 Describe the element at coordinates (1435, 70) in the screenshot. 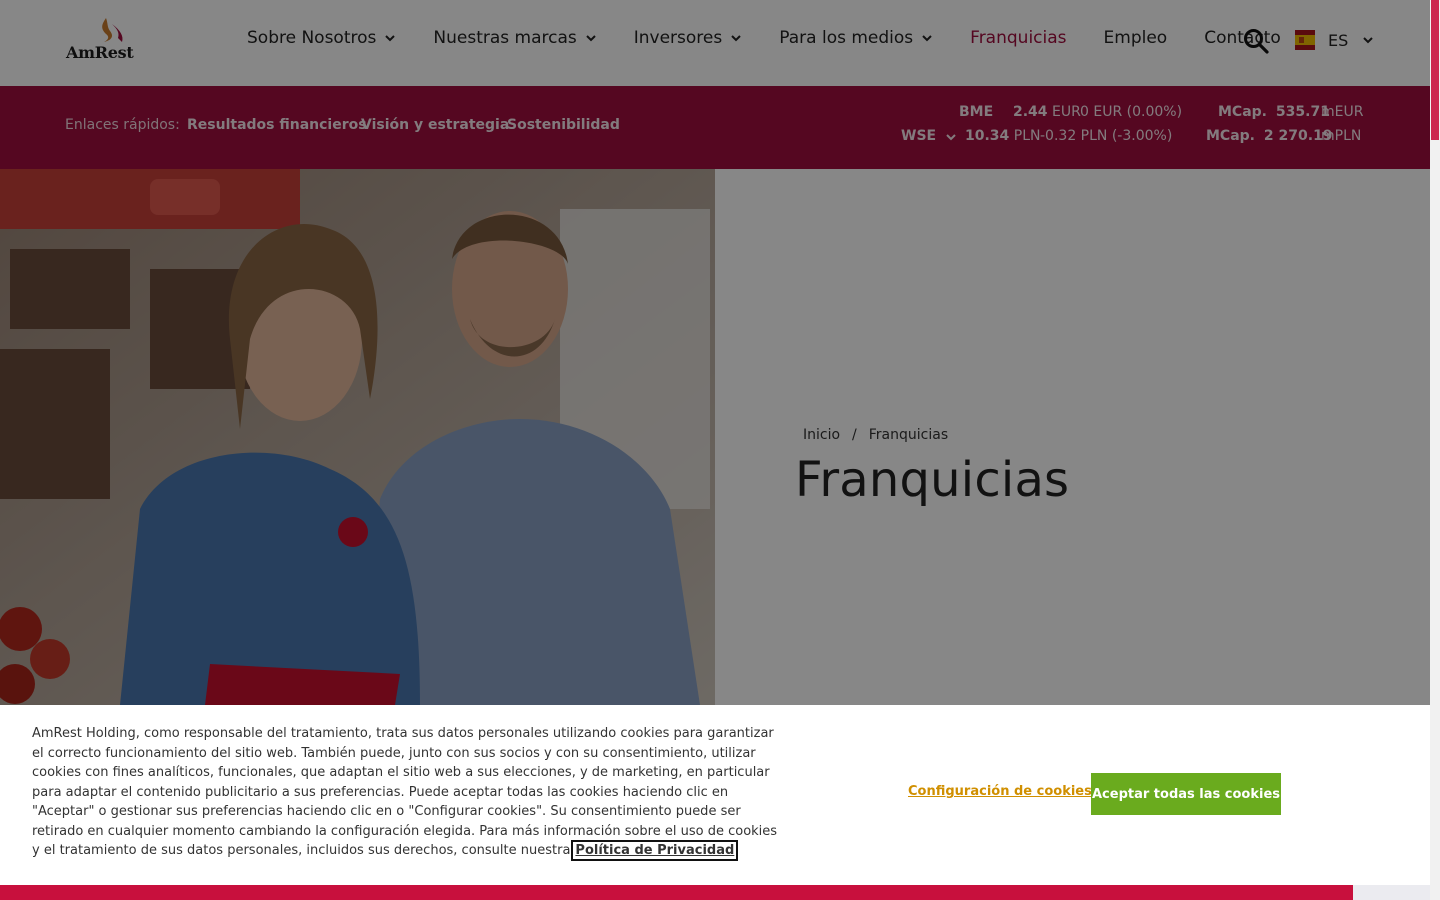

I see `scrollbar-thumb` at that location.